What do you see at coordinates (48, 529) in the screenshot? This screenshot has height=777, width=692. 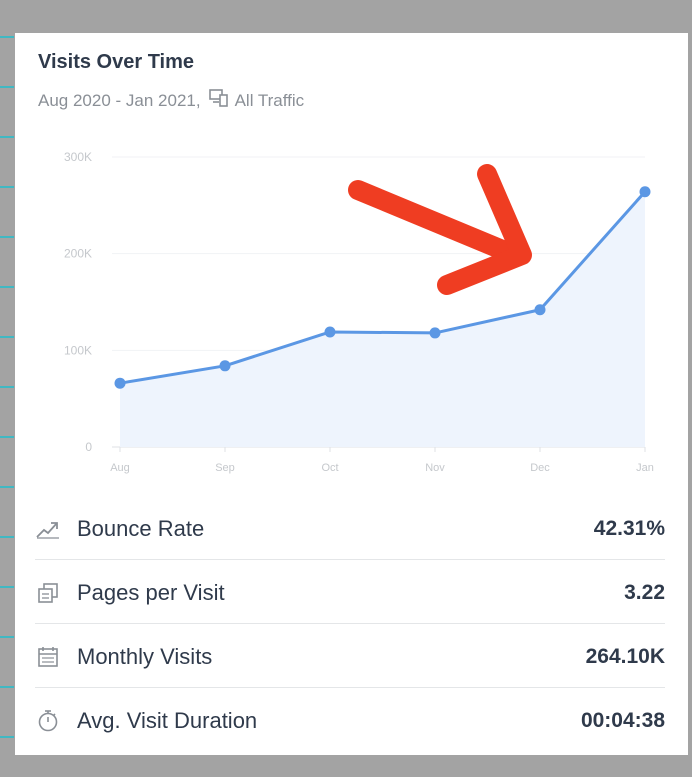 I see `trend-up-icon` at bounding box center [48, 529].